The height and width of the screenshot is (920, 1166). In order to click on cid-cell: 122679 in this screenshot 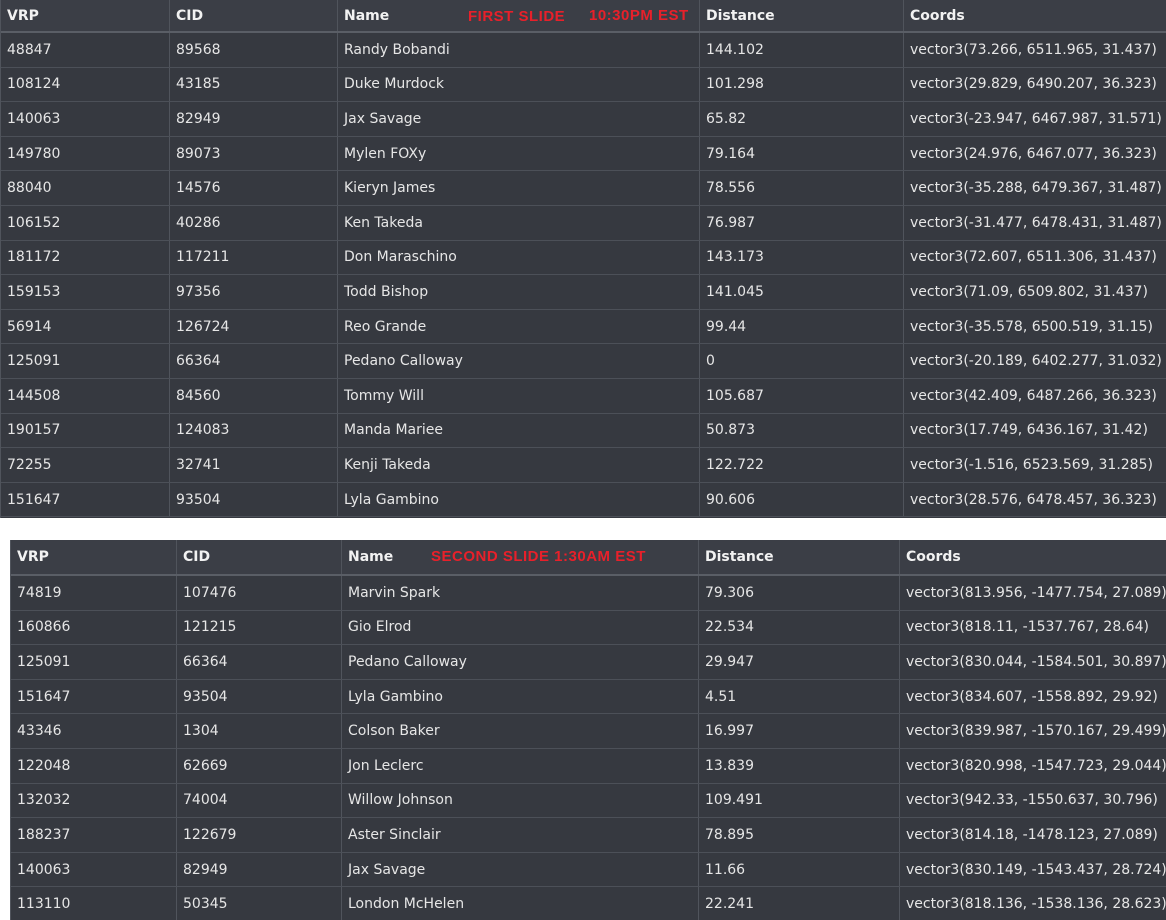, I will do `click(258, 835)`.